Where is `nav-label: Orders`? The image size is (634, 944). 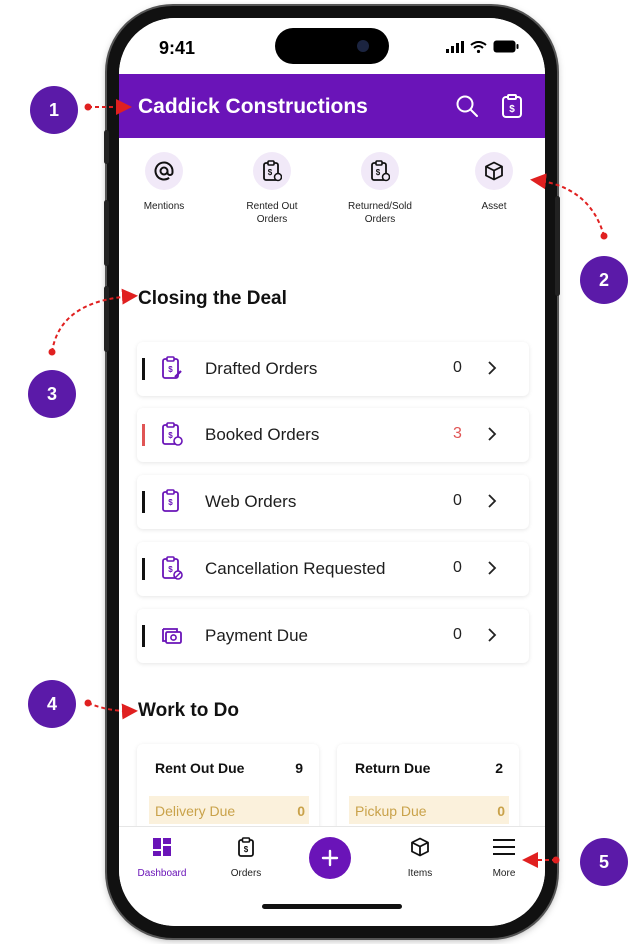
nav-label: Orders is located at coordinates (246, 873).